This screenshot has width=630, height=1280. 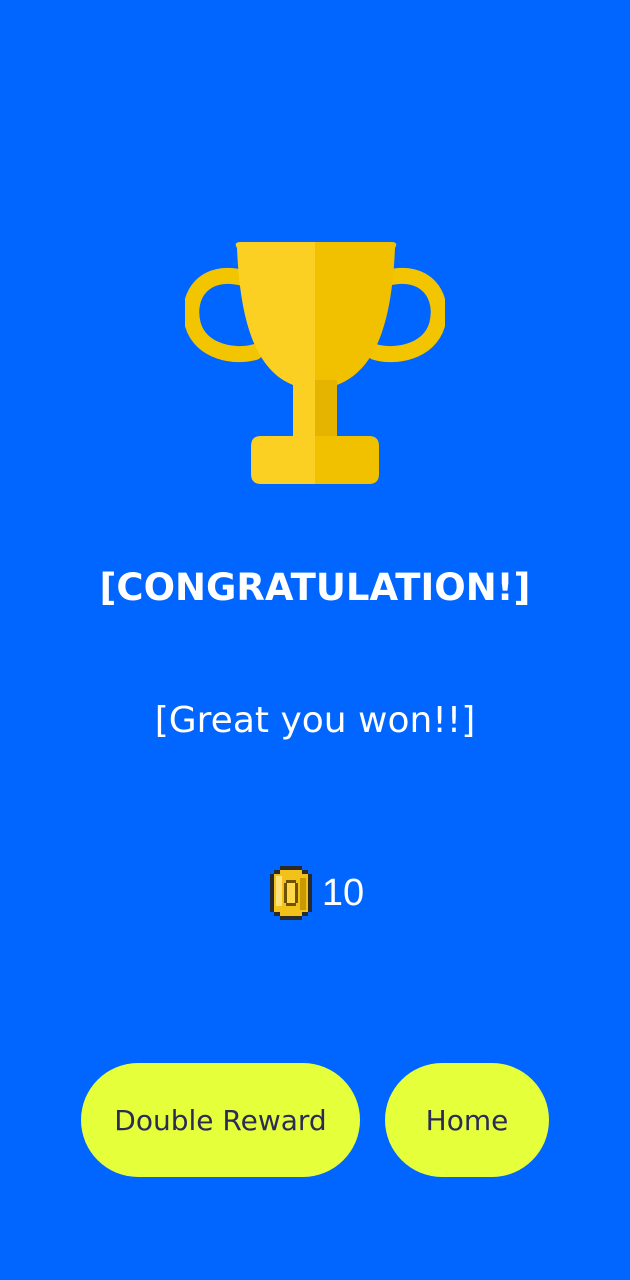 What do you see at coordinates (315, 720) in the screenshot?
I see `win-message: [Great you won!!]` at bounding box center [315, 720].